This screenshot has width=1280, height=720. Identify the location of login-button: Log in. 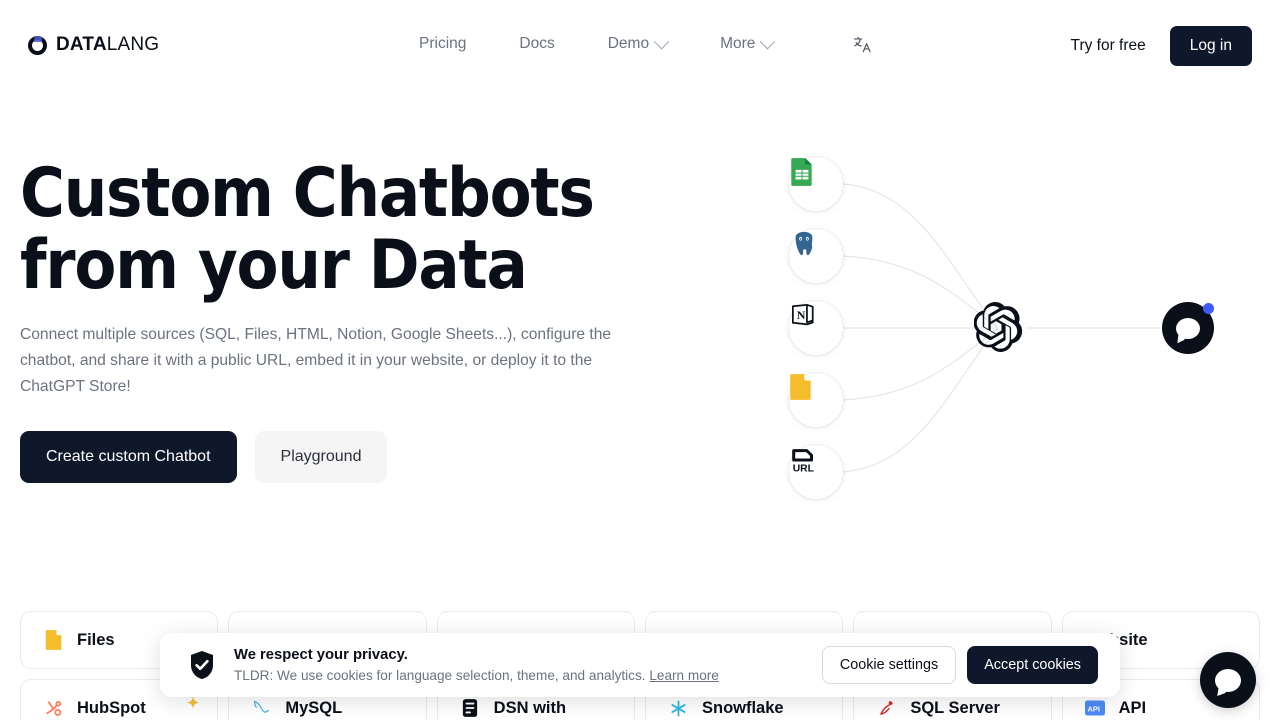
(1210, 46).